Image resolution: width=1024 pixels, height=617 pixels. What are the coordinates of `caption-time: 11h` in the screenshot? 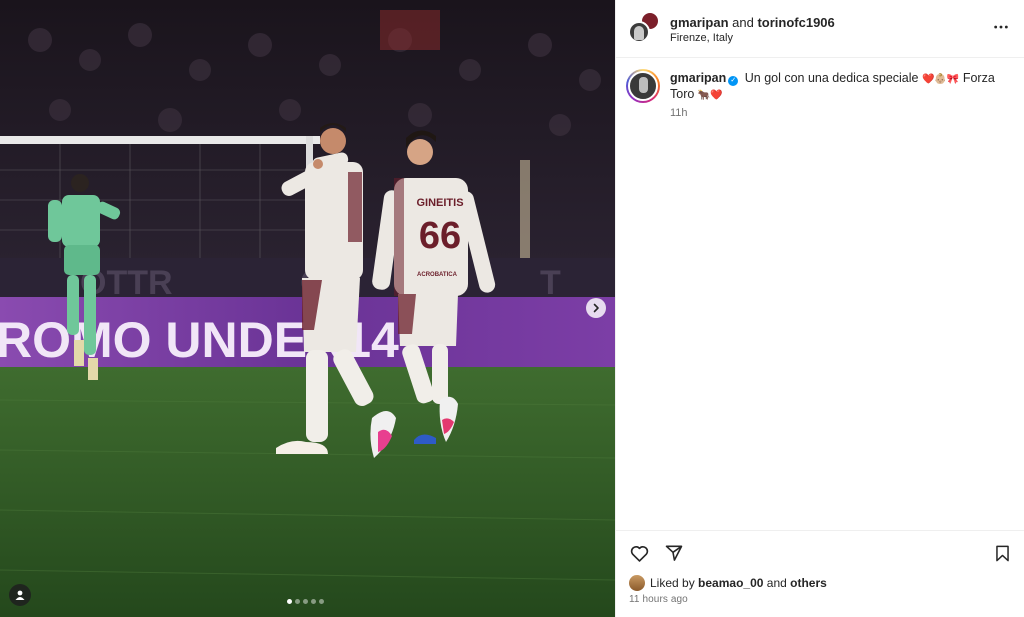 It's located at (679, 113).